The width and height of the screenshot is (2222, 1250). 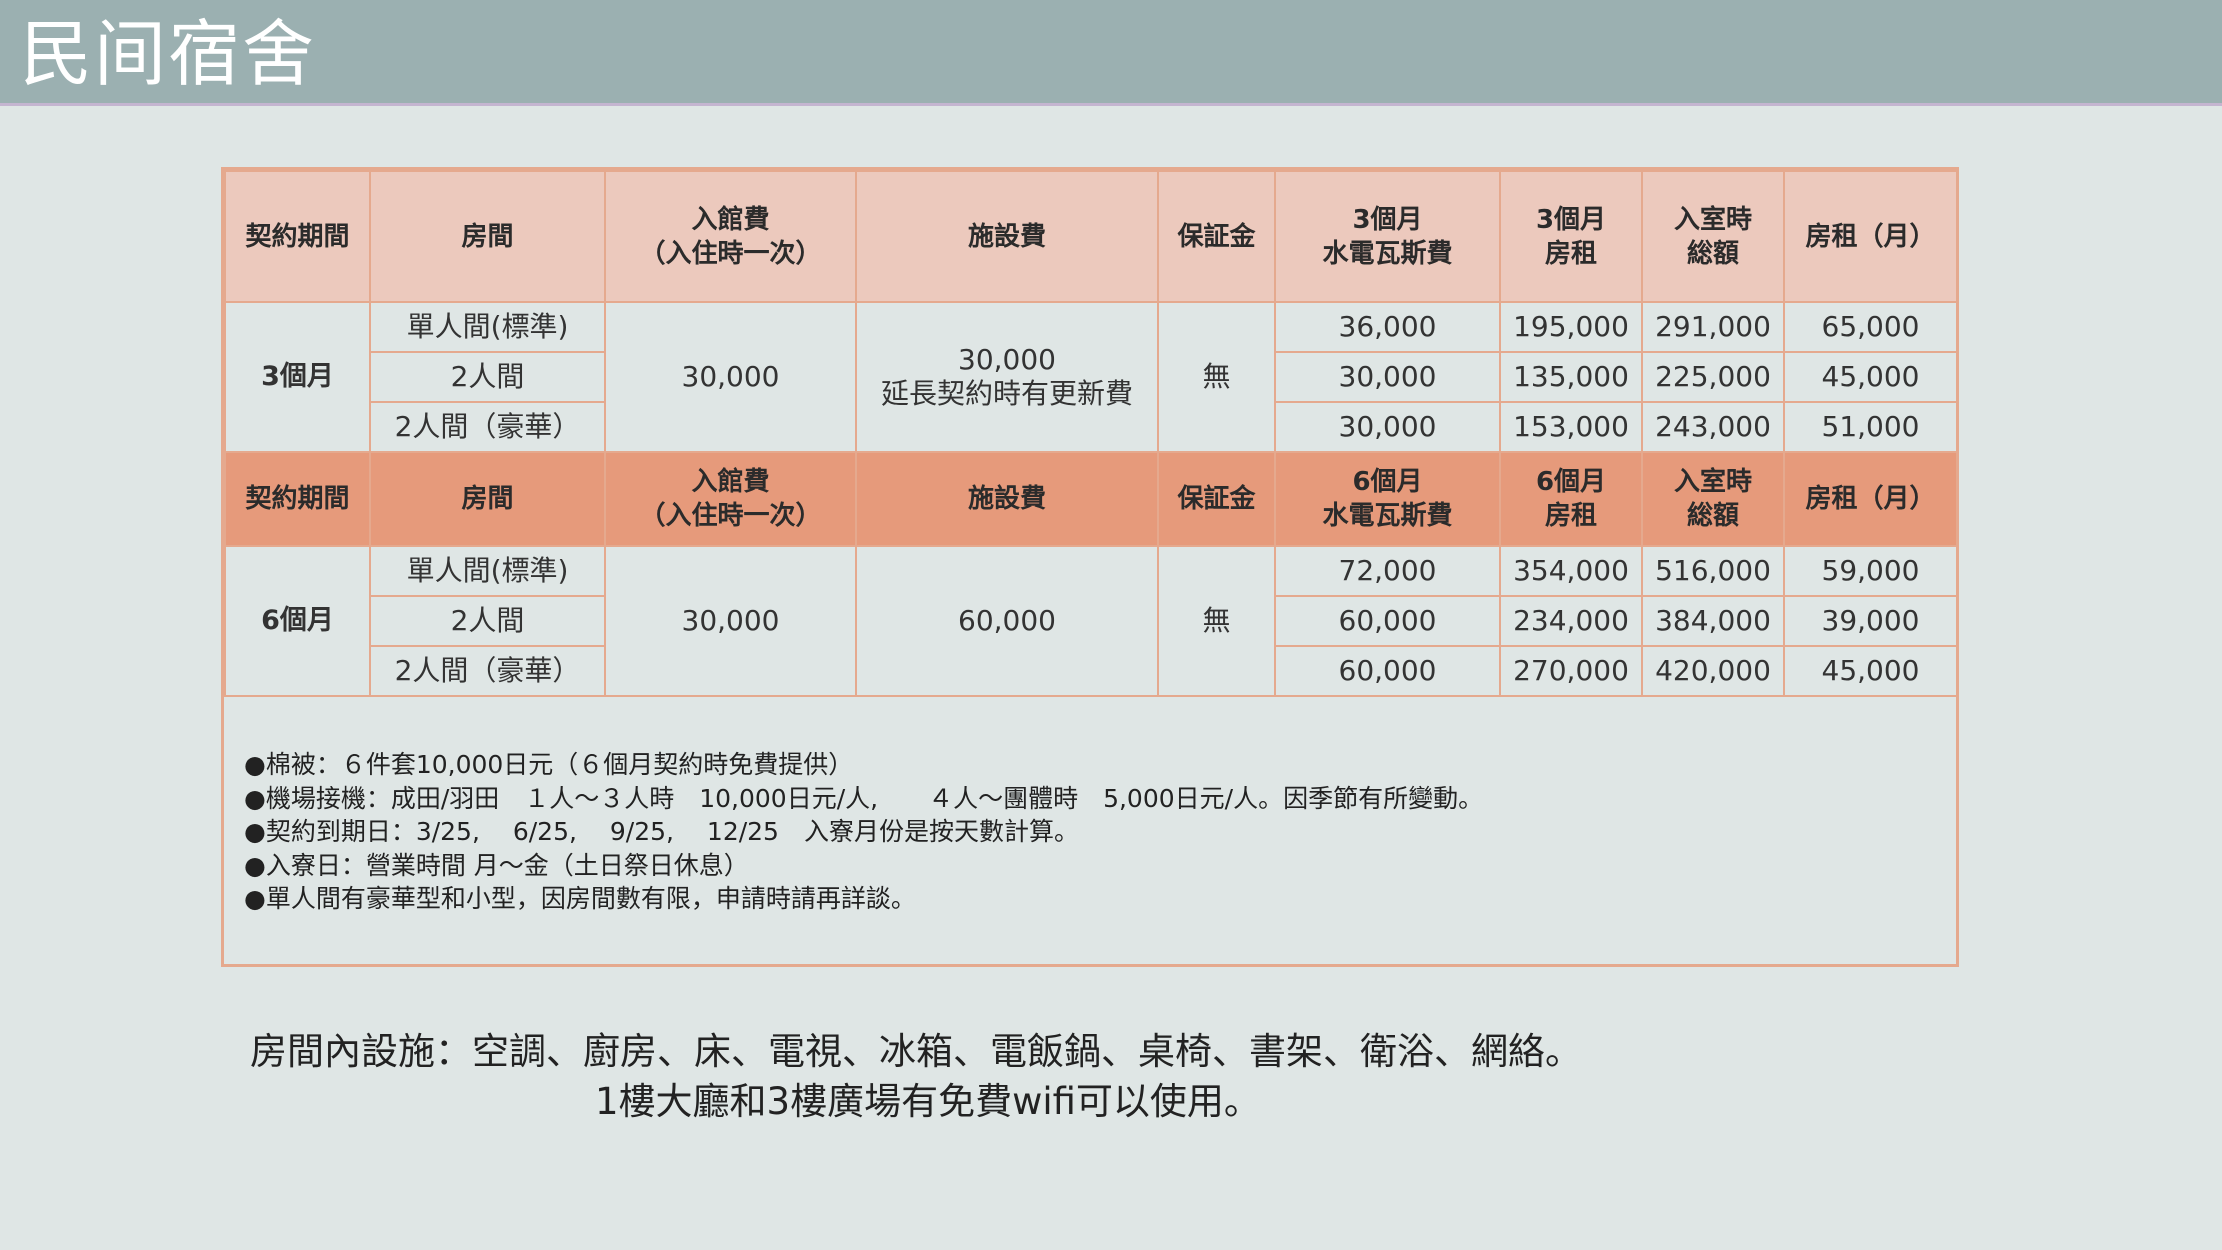 I want to click on note-item: ●棉被：６件套10,000日元（６個月契約時免費提供）, so click(x=549, y=764).